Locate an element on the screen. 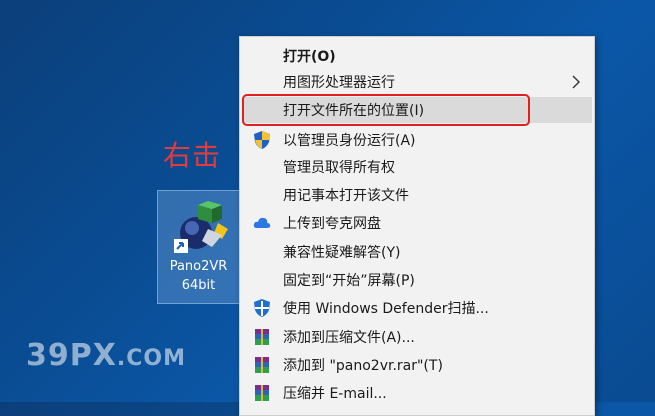  menu-item-pin-to-start: 固定到“开始”屏幕(P) is located at coordinates (417, 280).